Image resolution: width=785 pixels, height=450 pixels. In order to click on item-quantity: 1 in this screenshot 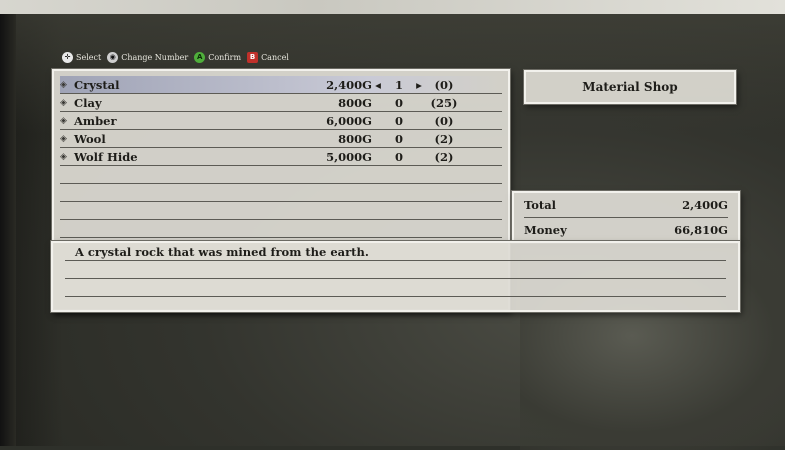, I will do `click(399, 85)`.